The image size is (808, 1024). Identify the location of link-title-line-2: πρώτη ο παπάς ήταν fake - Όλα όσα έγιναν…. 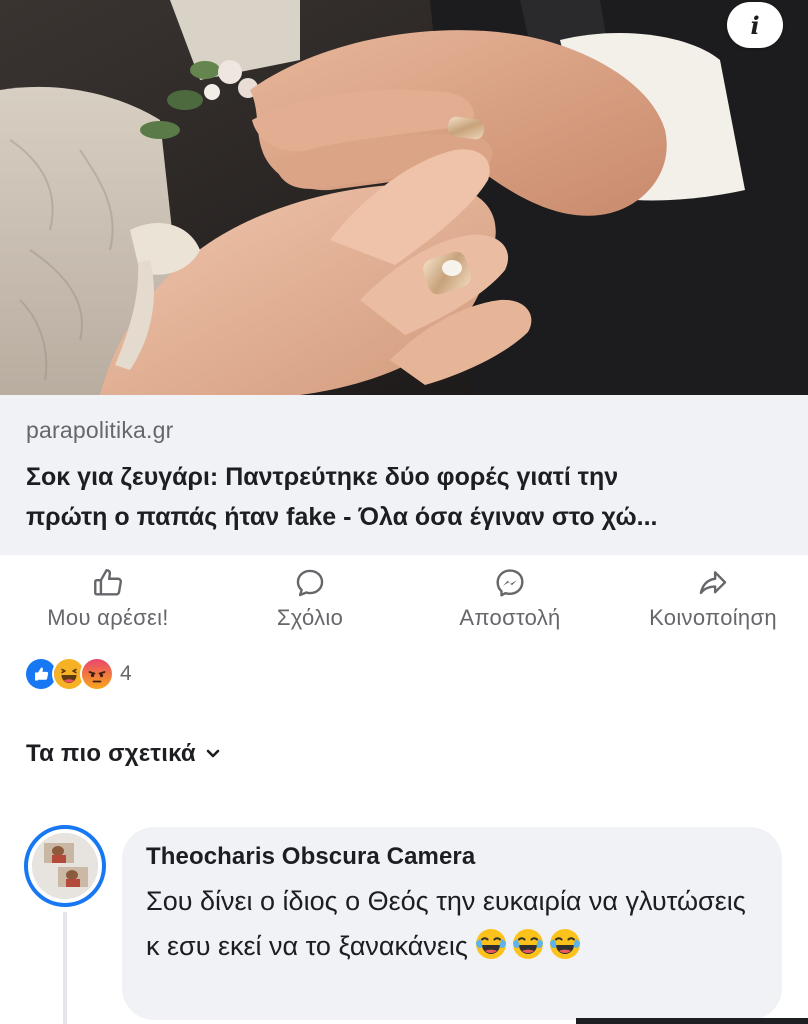
(342, 517).